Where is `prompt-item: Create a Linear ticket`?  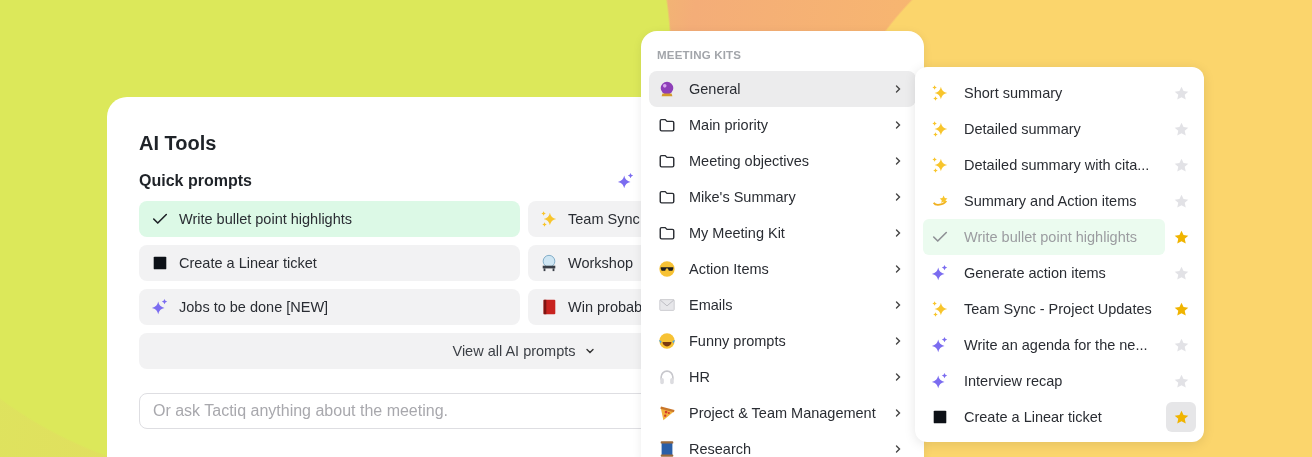
prompt-item: Create a Linear ticket is located at coordinates (1044, 417).